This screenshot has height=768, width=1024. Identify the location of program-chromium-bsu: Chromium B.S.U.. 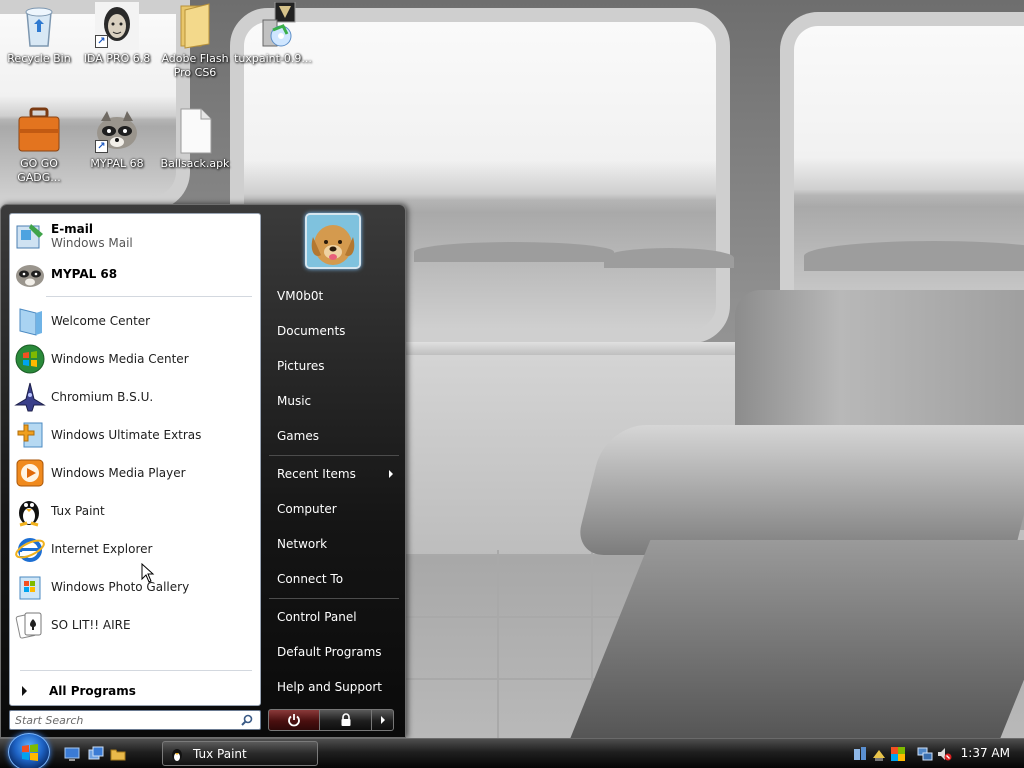
(135, 397).